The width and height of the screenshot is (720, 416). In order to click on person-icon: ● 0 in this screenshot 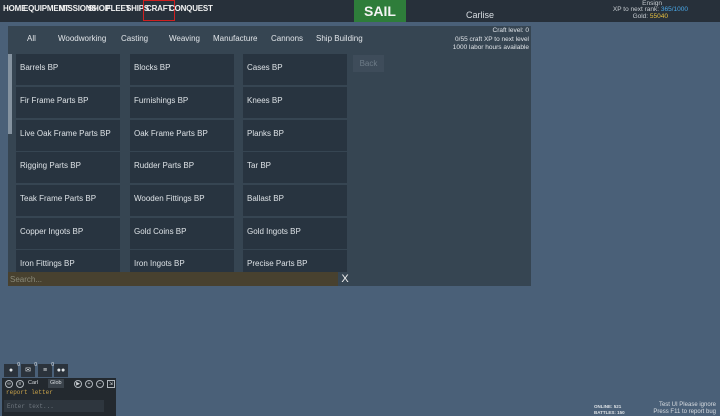, I will do `click(12, 369)`.